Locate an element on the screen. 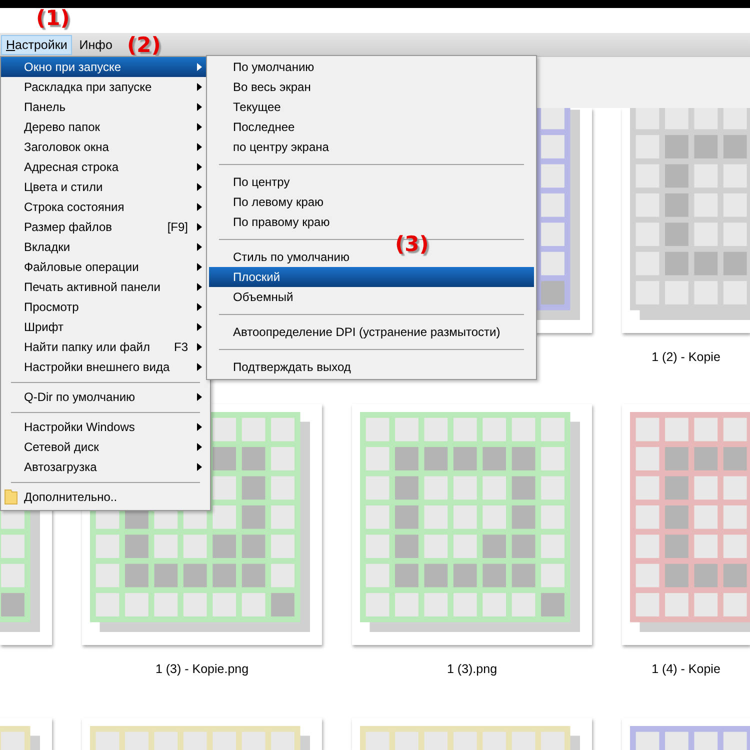 The image size is (750, 750). menu-item: Текущее is located at coordinates (371, 107).